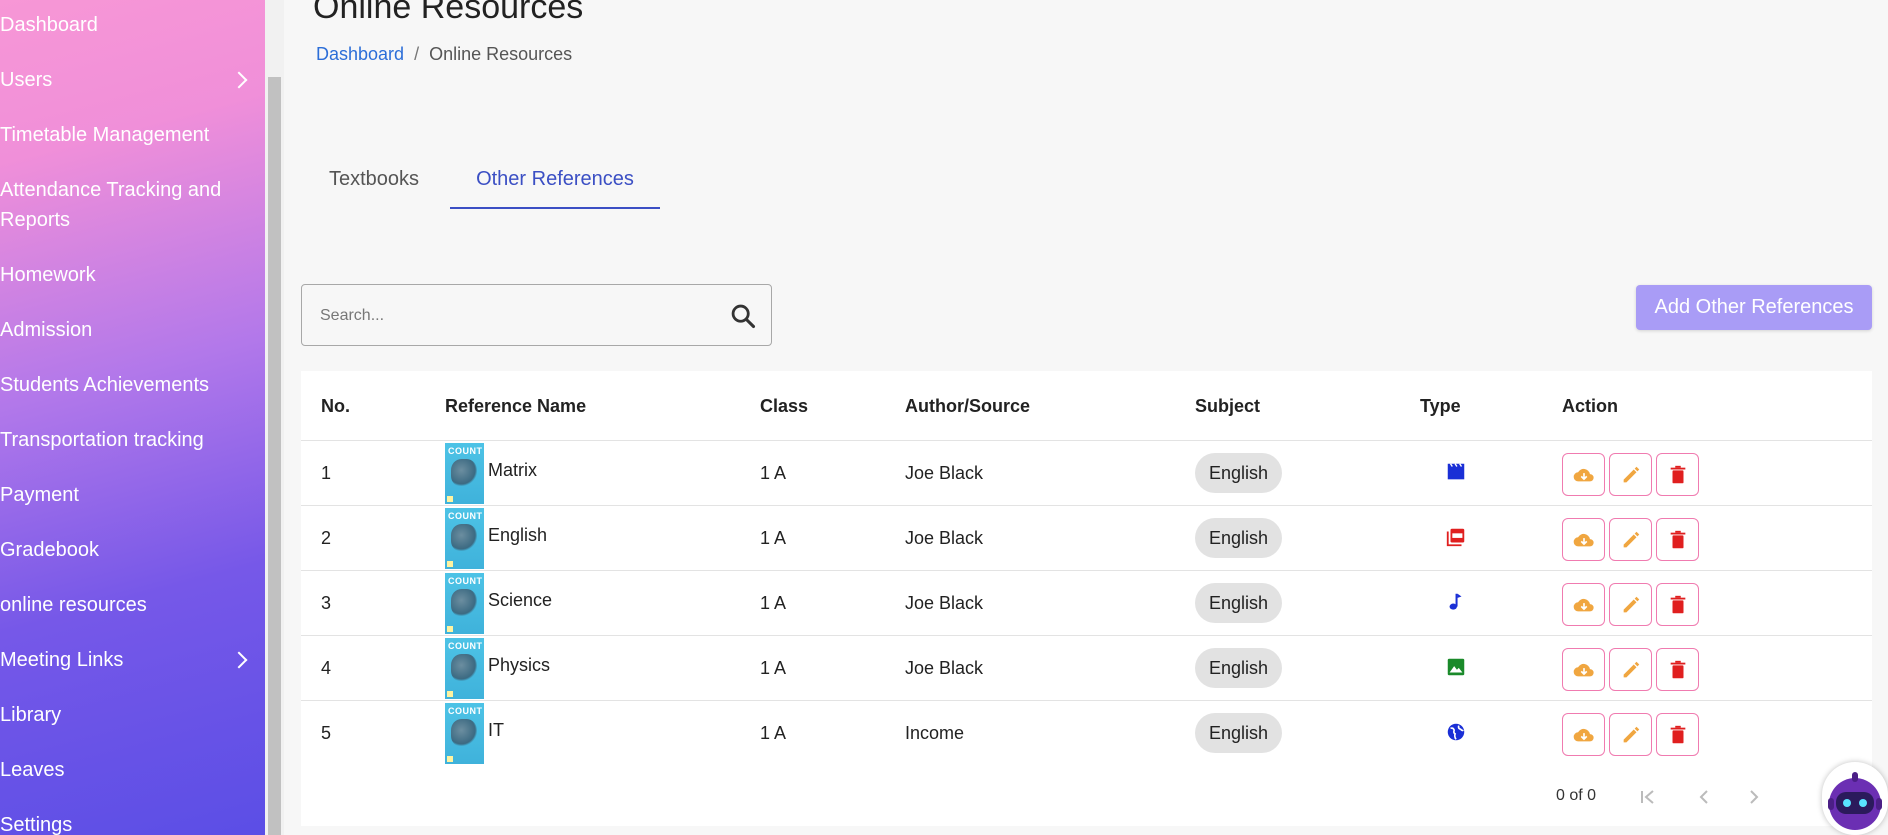  Describe the element at coordinates (444, 54) in the screenshot. I see `breadcrumb: Dashboard / Online Resources` at that location.